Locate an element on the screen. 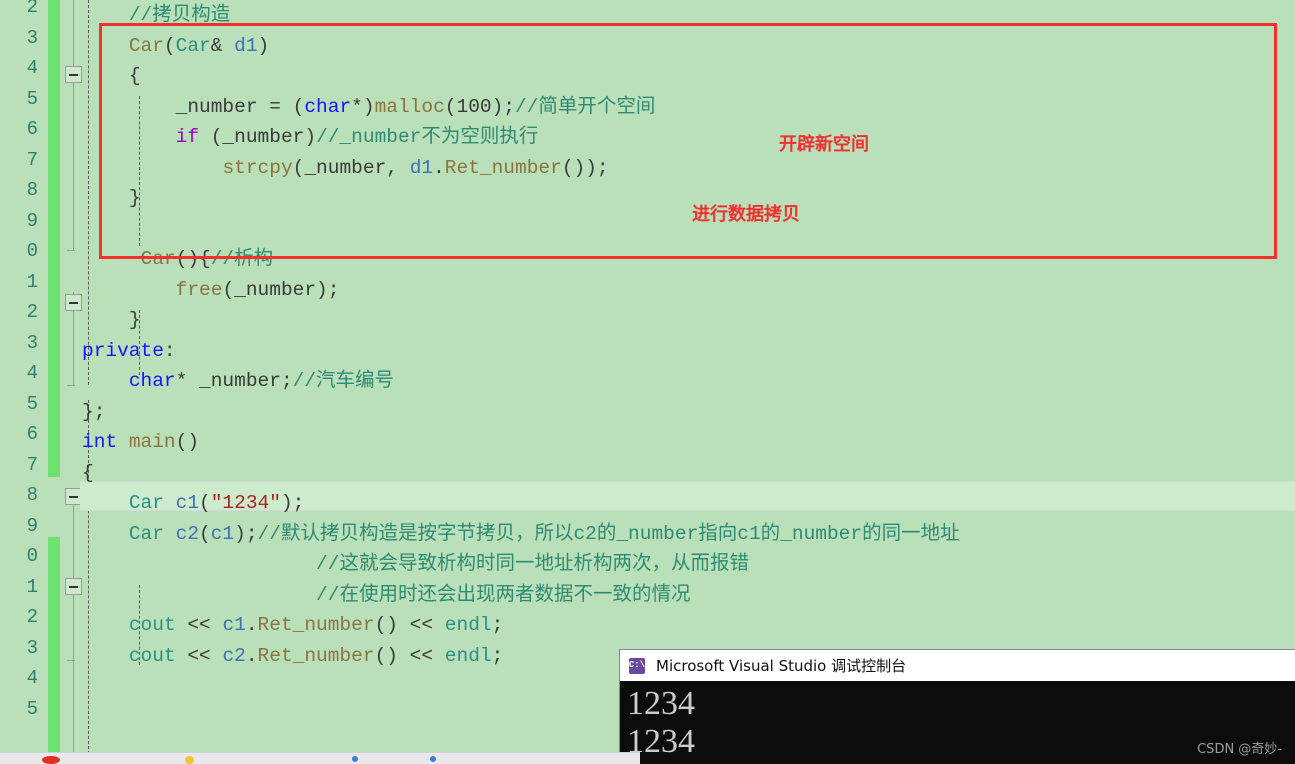  code-token: //拷贝构造 is located at coordinates (179, 15).